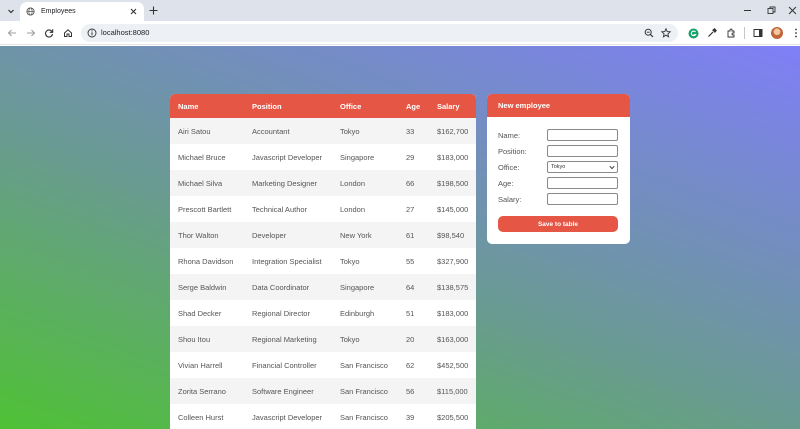 This screenshot has height=429, width=800. What do you see at coordinates (365, 235) in the screenshot?
I see `cell-office: New York` at bounding box center [365, 235].